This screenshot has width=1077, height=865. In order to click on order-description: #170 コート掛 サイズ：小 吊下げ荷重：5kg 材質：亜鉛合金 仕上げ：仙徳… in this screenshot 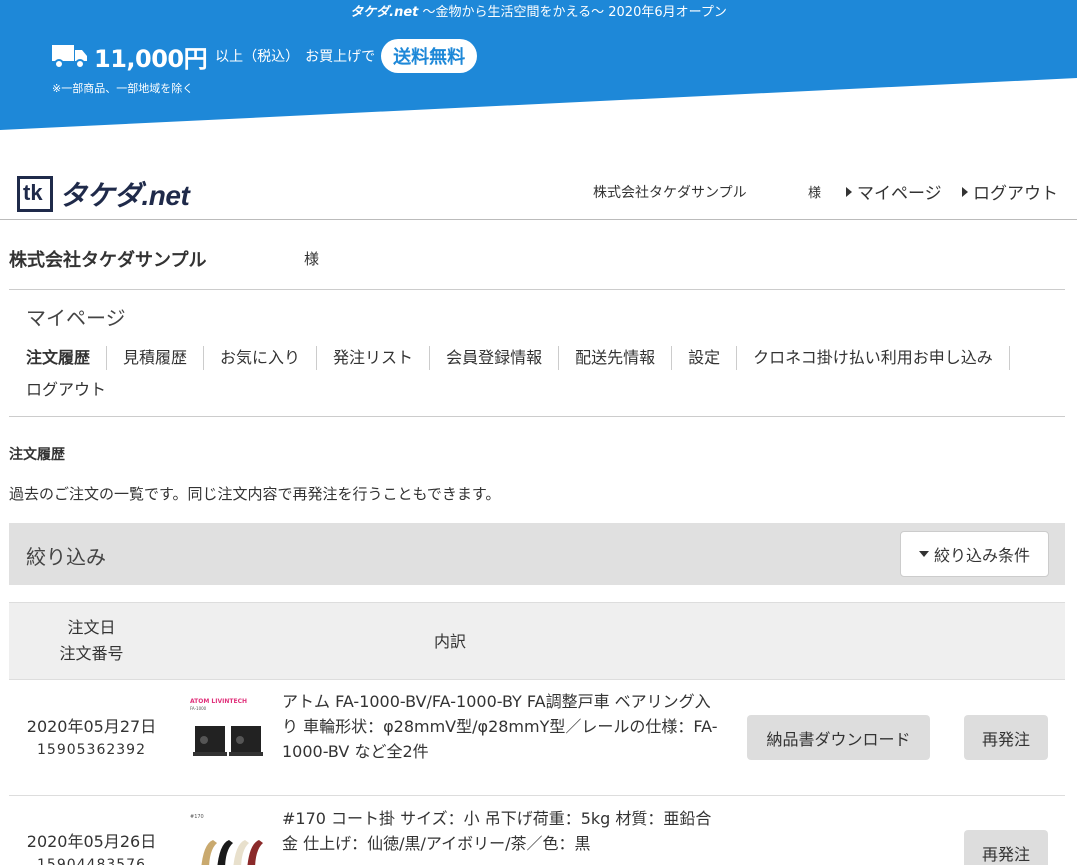, I will do `click(502, 831)`.